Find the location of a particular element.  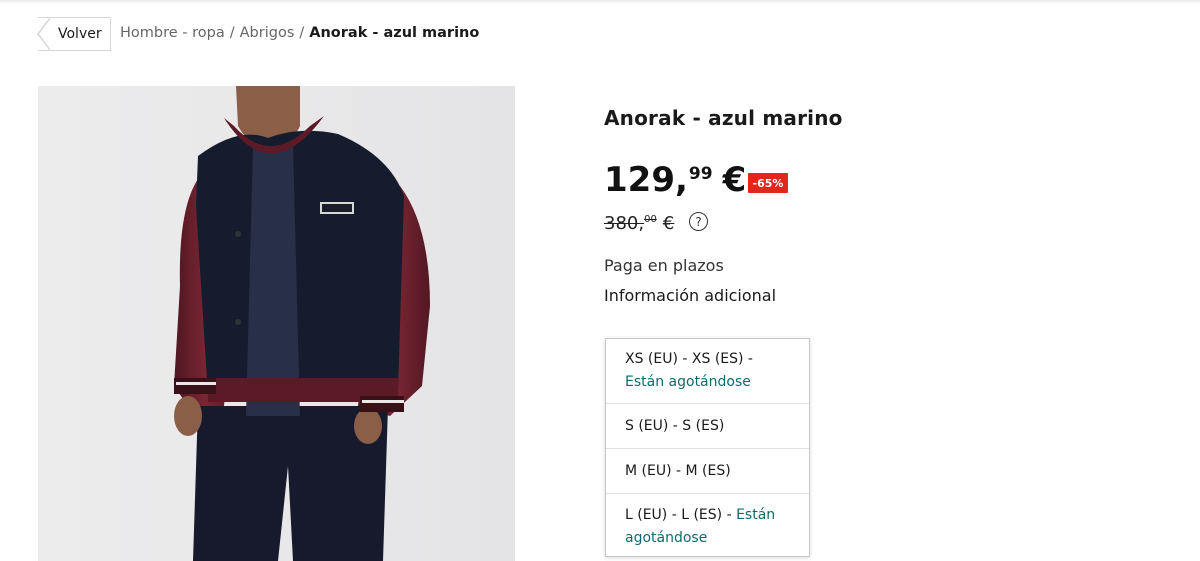

breadcrumb-item-hombre-ropa: Hombre - ropa is located at coordinates (172, 33).